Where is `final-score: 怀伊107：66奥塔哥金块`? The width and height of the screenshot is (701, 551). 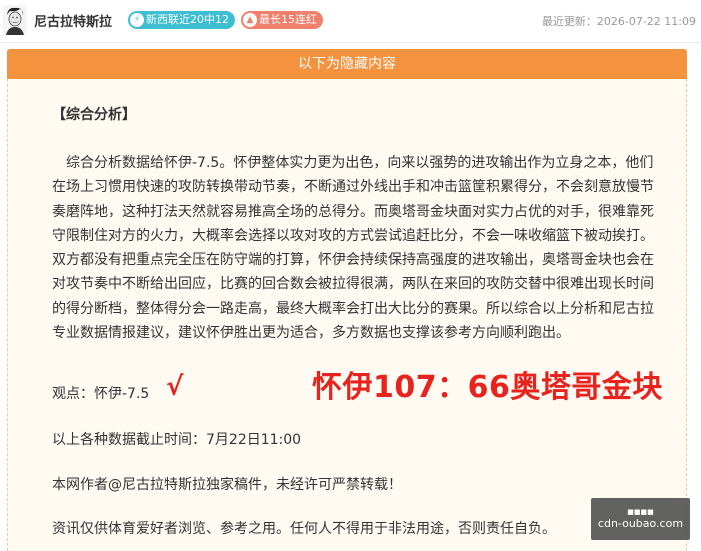 final-score: 怀伊107：66奥塔哥金块 is located at coordinates (487, 387).